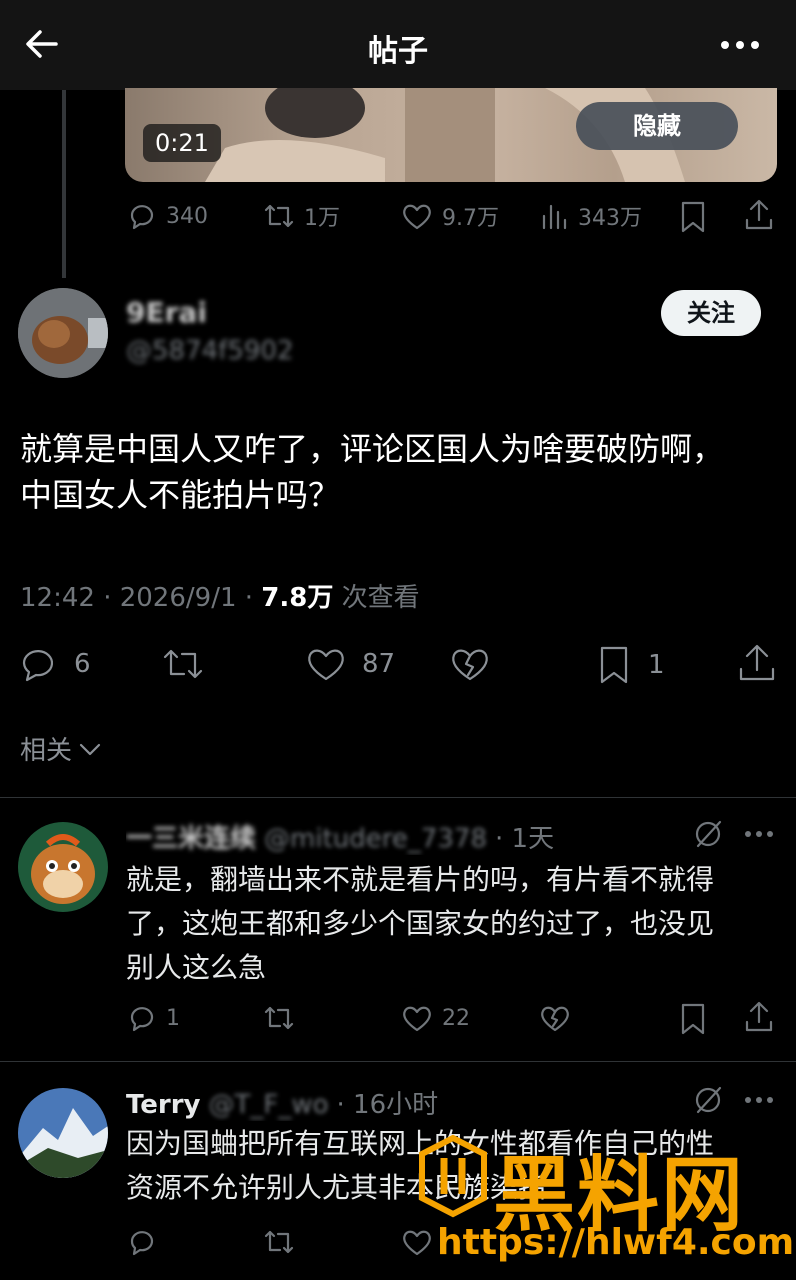 The height and width of the screenshot is (1280, 796). Describe the element at coordinates (420, 879) in the screenshot. I see `reply-text-line: 就是，翻墙出来不就是看片的吗，有片看不就得` at that location.